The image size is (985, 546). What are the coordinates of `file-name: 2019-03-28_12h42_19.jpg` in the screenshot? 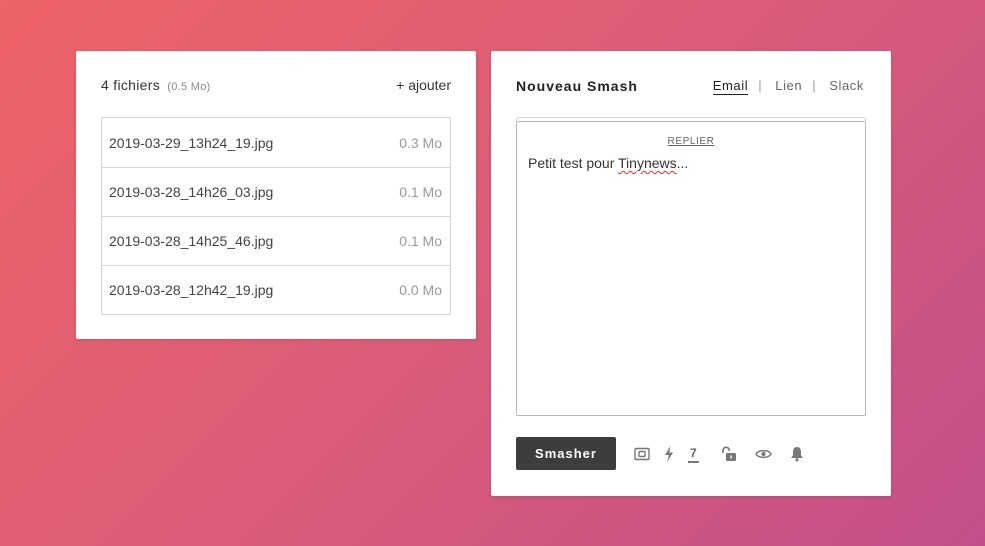 It's located at (191, 290).